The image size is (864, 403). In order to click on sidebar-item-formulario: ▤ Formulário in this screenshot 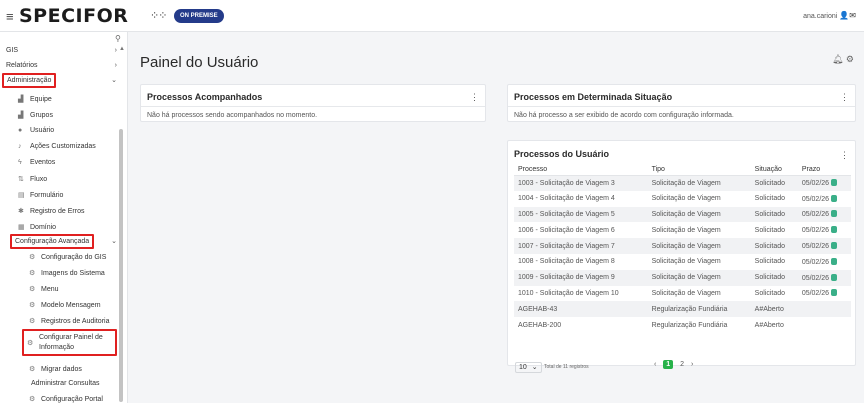, I will do `click(40, 195)`.